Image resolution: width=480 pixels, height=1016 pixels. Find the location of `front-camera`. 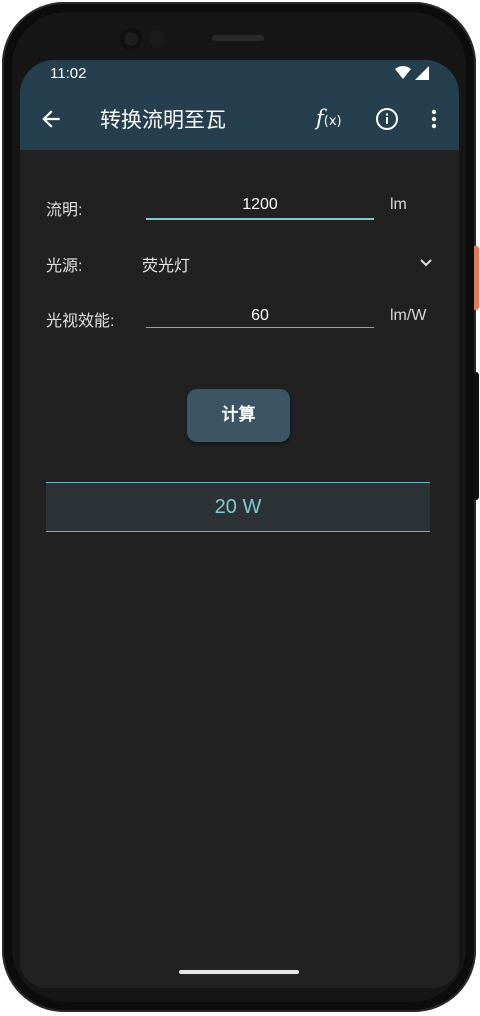

front-camera is located at coordinates (131, 39).